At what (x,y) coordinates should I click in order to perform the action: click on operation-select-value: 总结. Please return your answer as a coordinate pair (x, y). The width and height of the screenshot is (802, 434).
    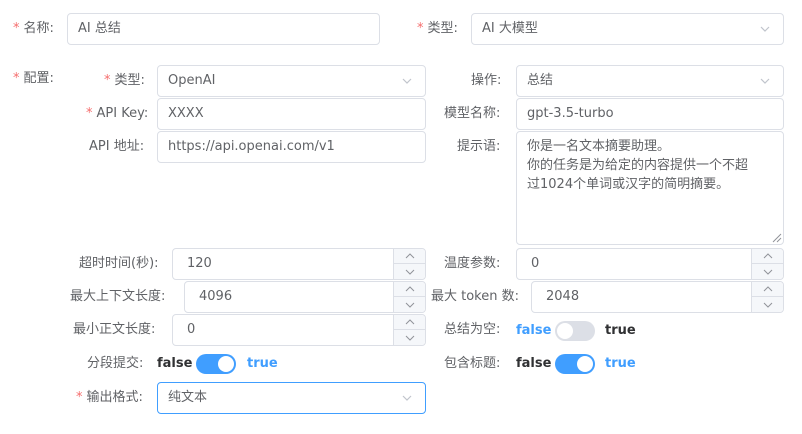
    Looking at the image, I should click on (540, 80).